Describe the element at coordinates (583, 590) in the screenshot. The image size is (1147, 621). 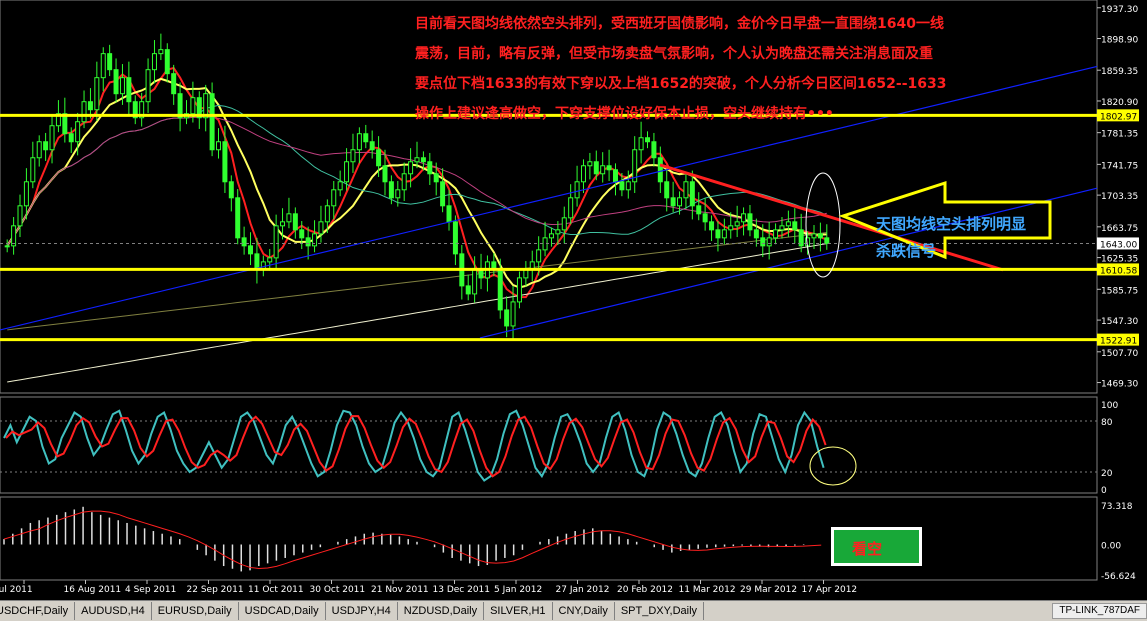
I see `date-tick-label: 27 Jan 2012` at that location.